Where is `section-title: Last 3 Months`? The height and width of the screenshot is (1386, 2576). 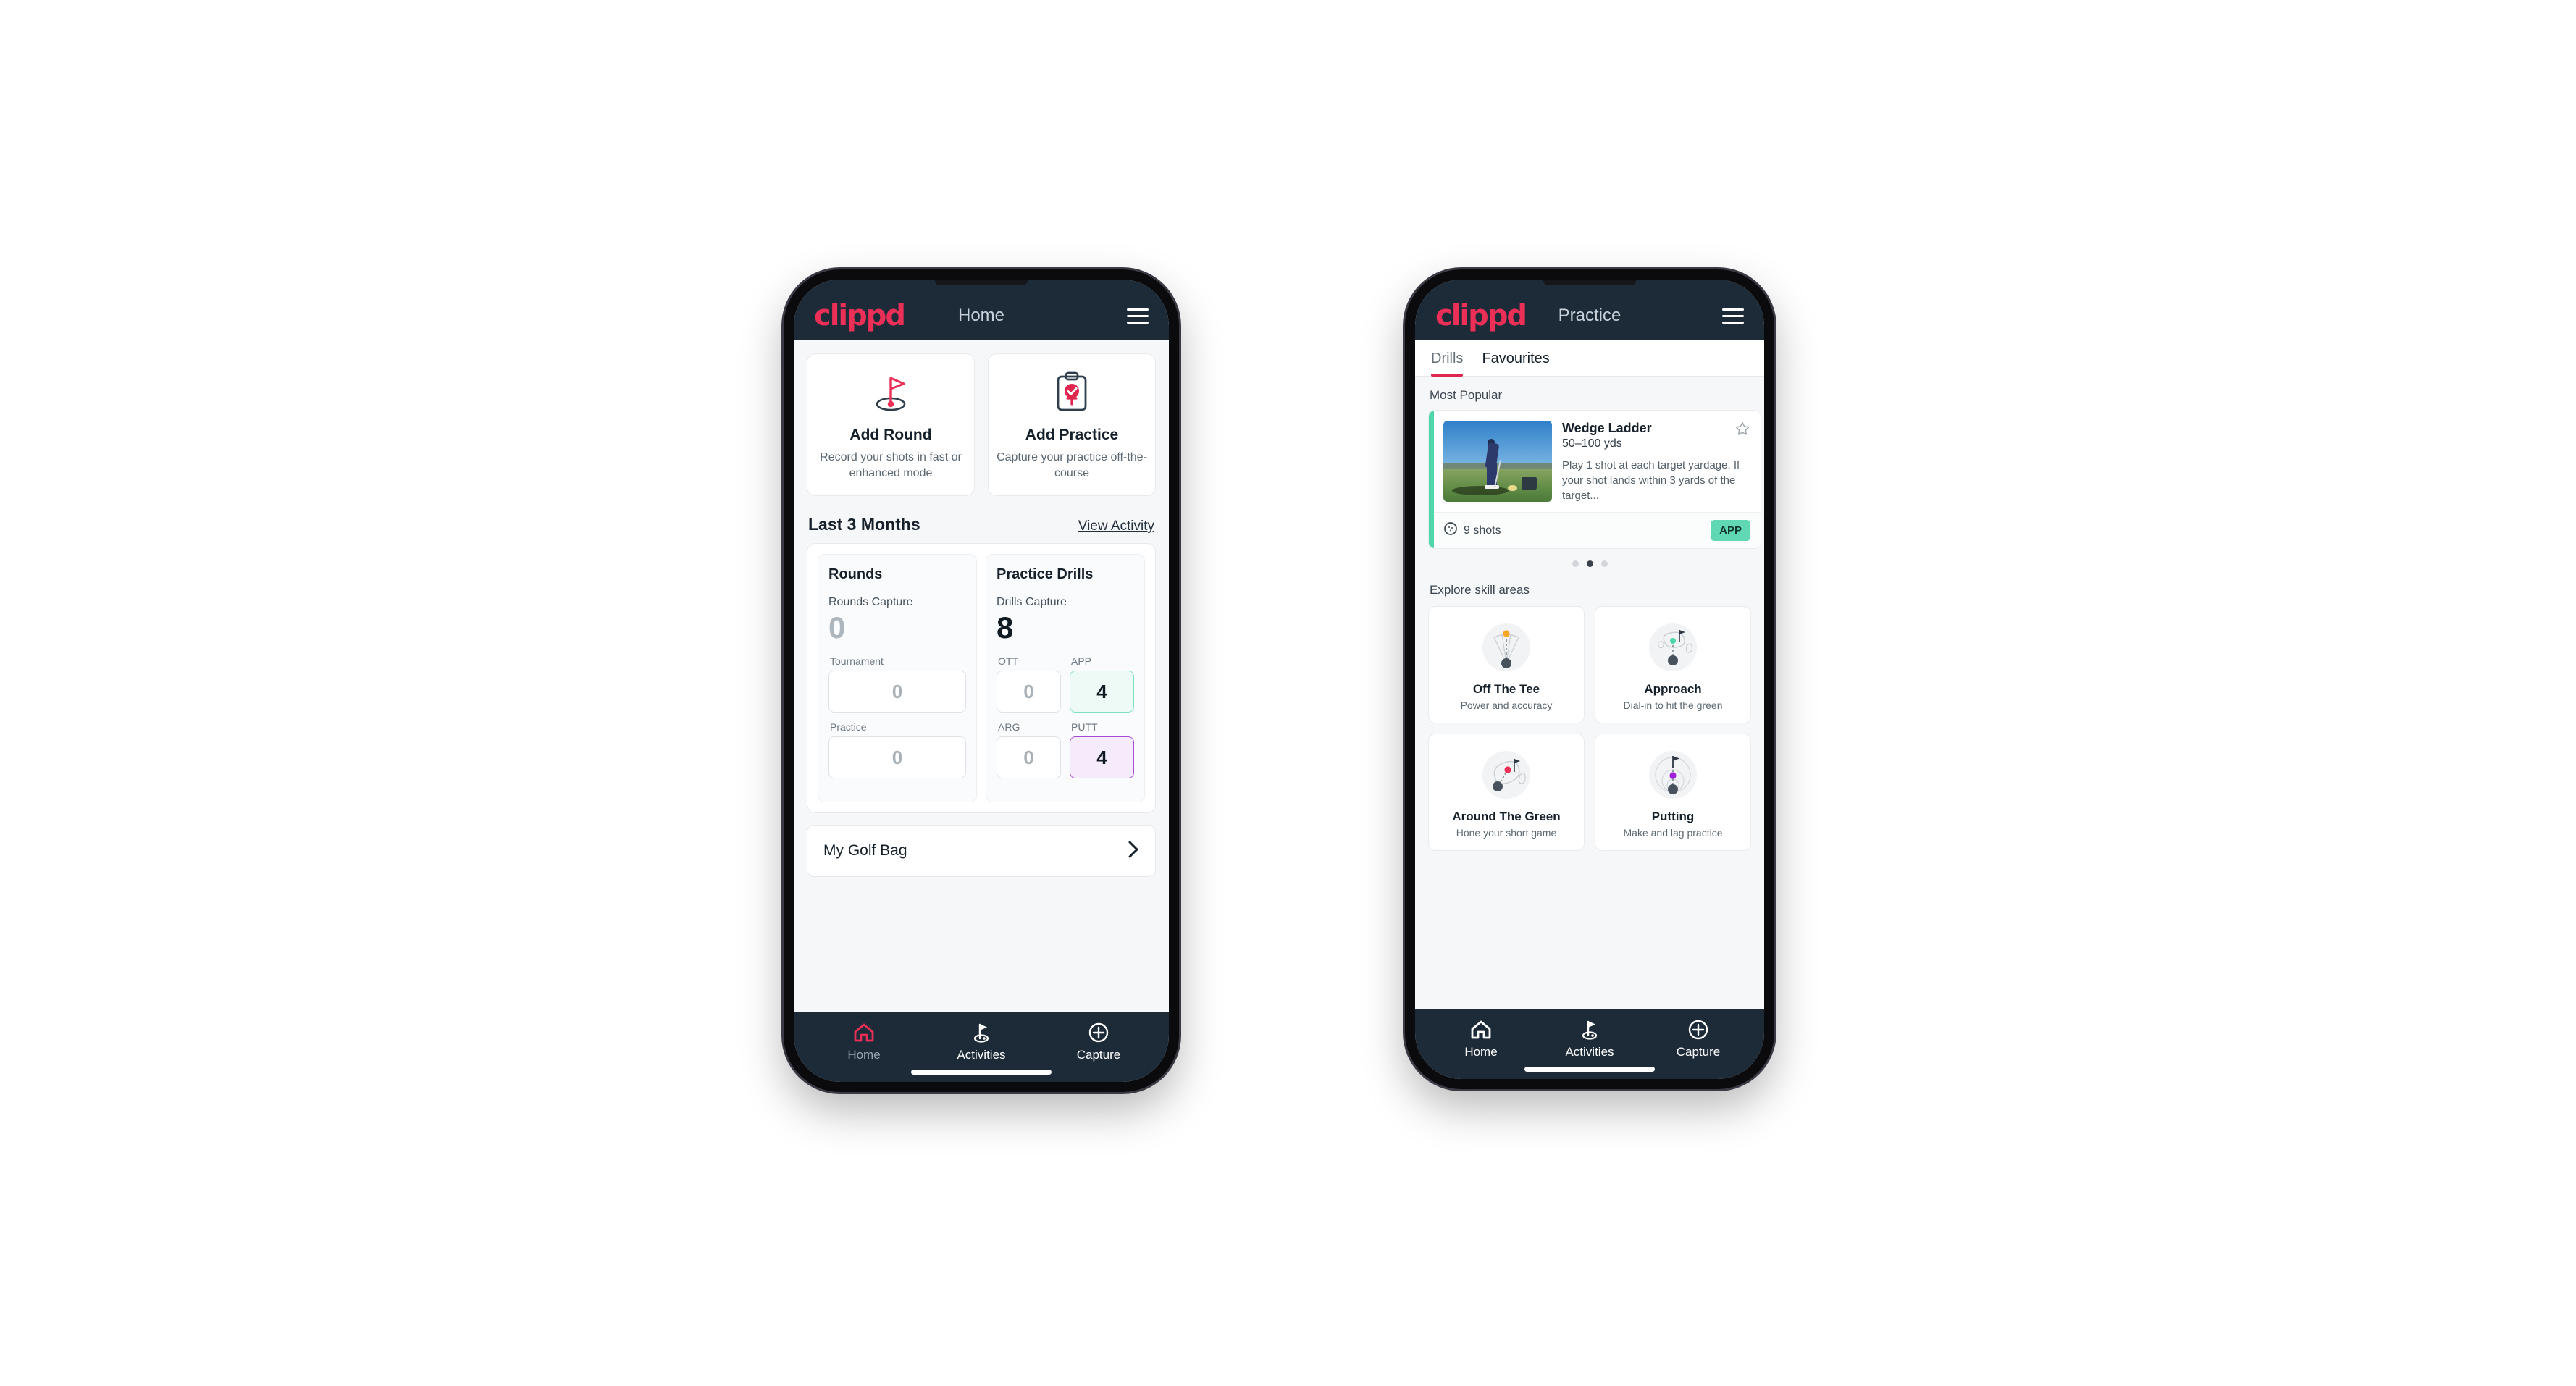 section-title: Last 3 Months is located at coordinates (864, 524).